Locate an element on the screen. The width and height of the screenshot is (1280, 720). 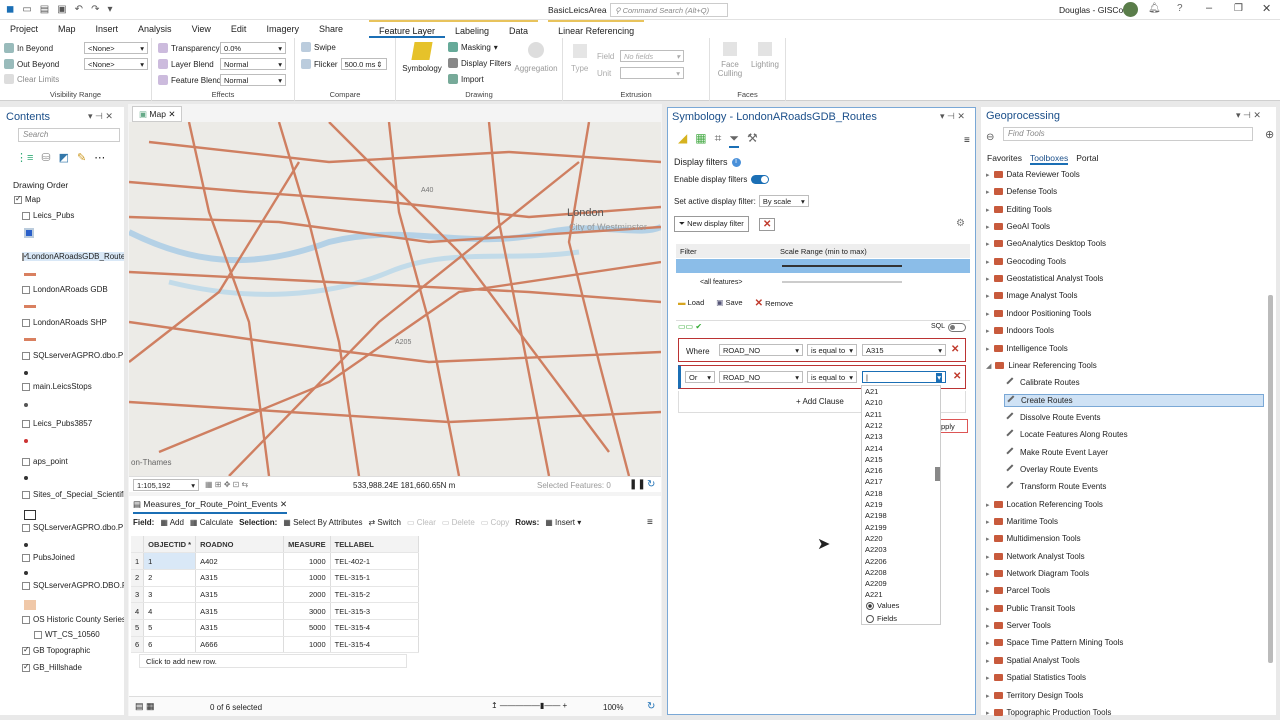
toolbox-item: ▸ Location Referencing Tools is located at coordinates (1044, 504).